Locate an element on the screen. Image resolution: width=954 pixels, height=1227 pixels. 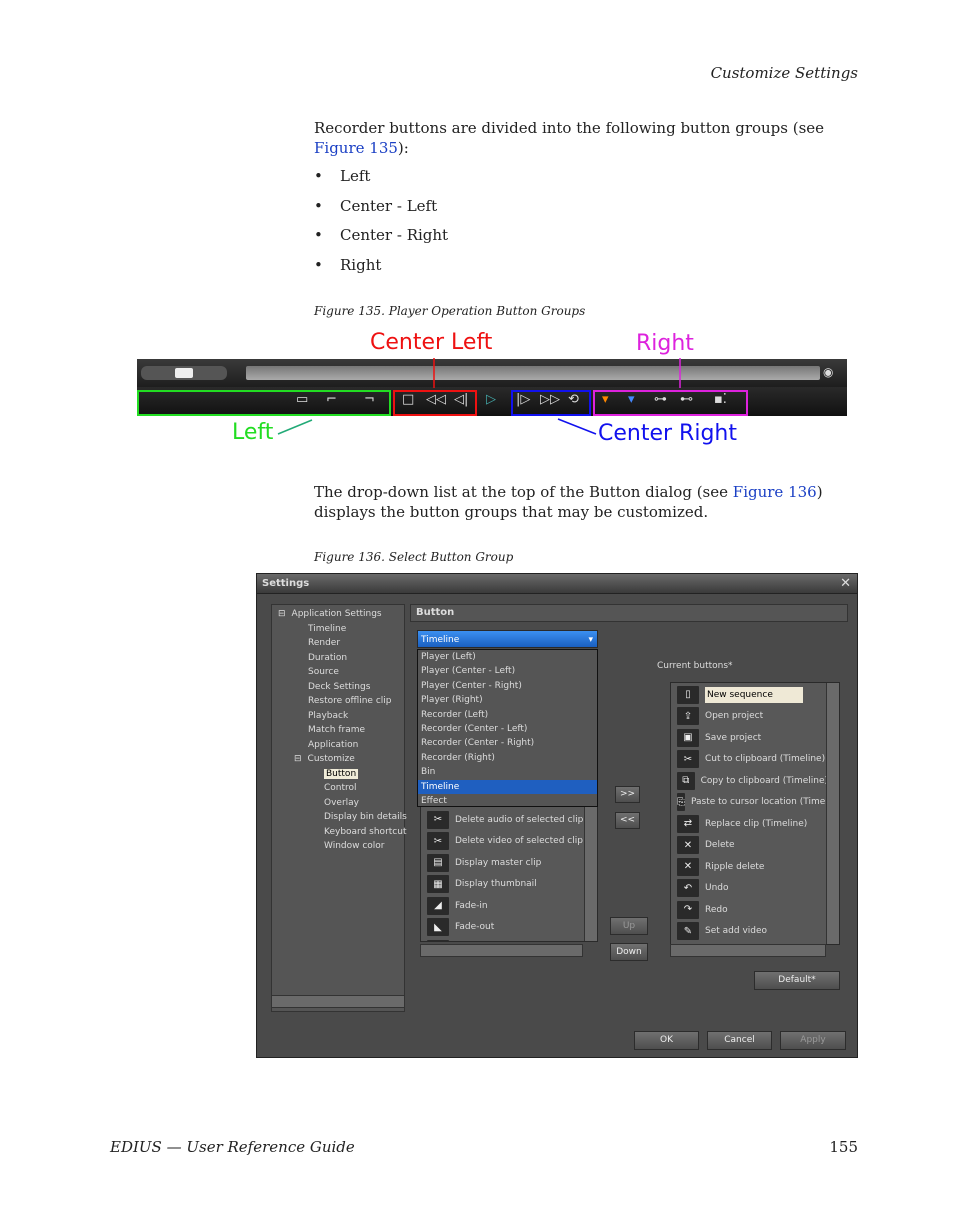
center-right-label: Center Right is located at coordinates (667, 433).